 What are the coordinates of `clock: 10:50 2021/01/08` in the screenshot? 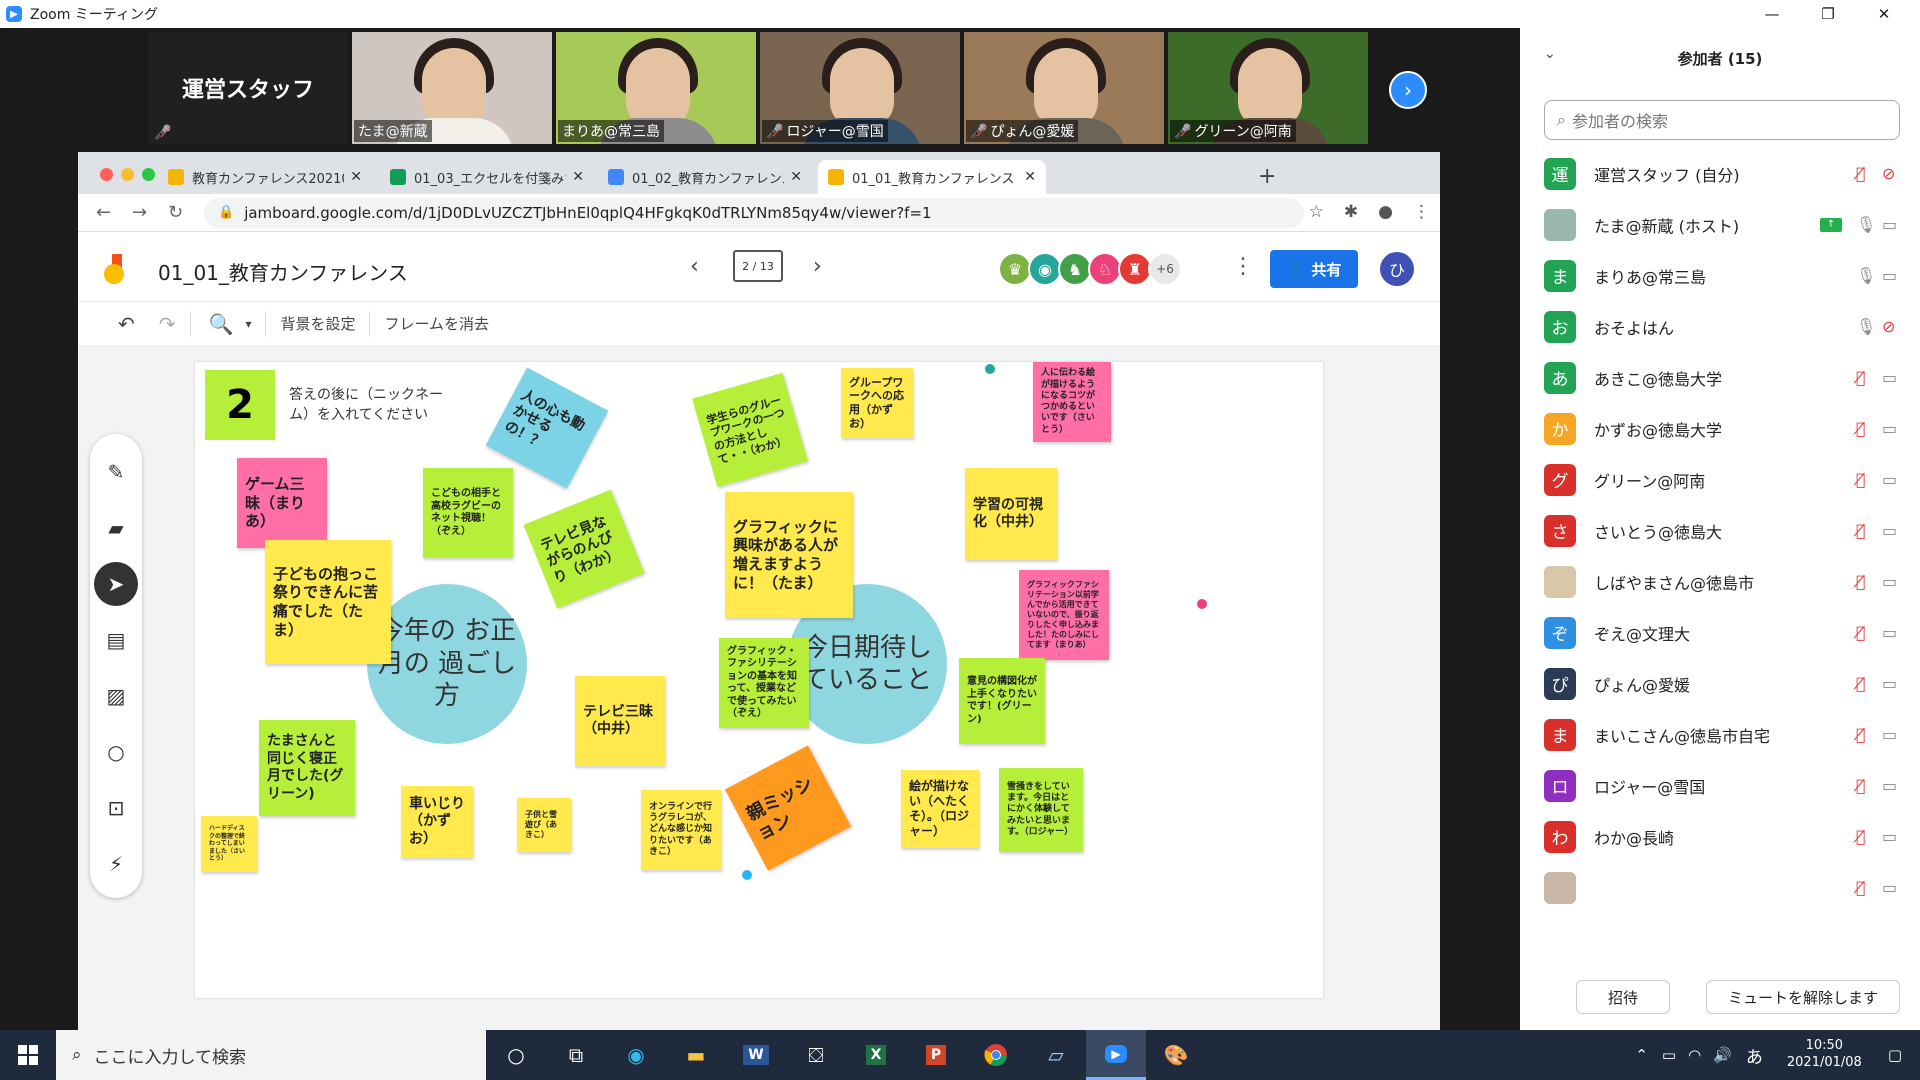 It's located at (1824, 1055).